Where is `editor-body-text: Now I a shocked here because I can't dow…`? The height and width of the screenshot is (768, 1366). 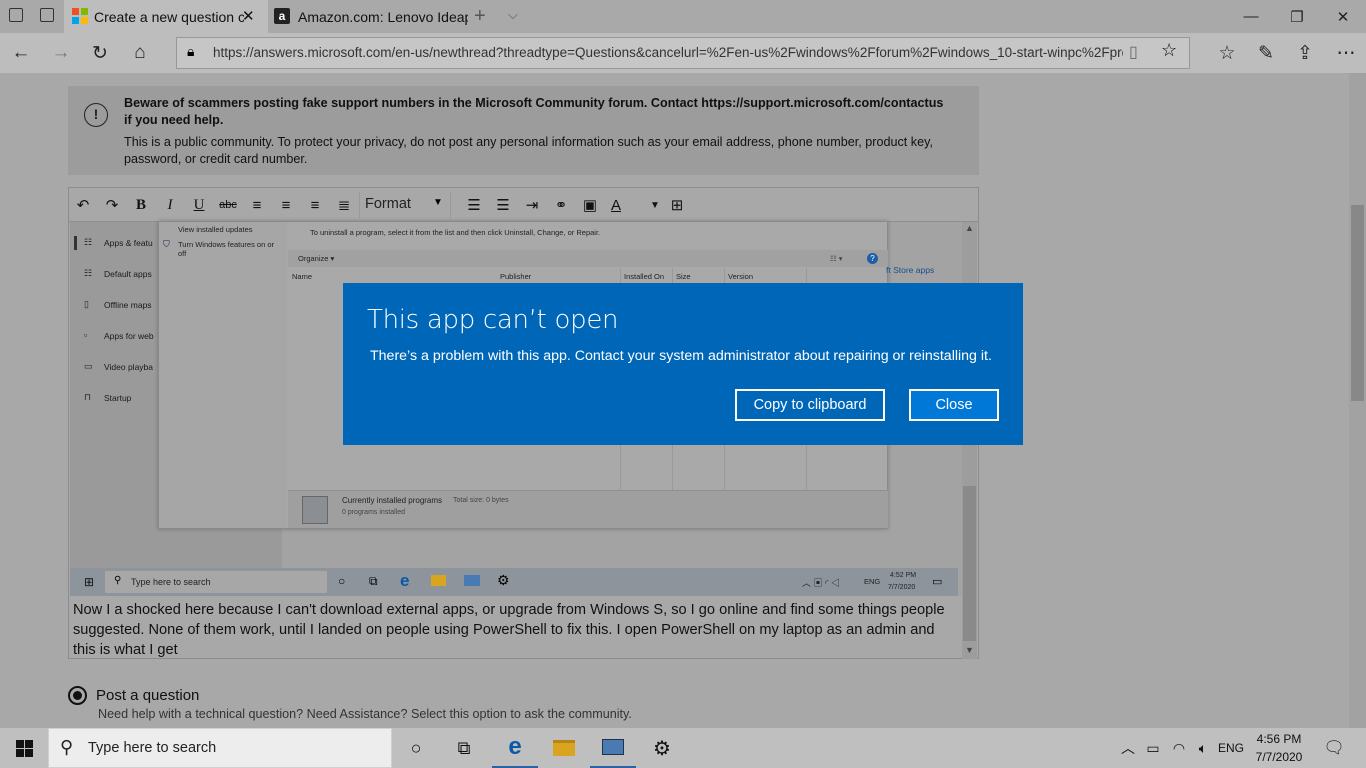
editor-body-text: Now I a shocked here because I can't dow… is located at coordinates (513, 630).